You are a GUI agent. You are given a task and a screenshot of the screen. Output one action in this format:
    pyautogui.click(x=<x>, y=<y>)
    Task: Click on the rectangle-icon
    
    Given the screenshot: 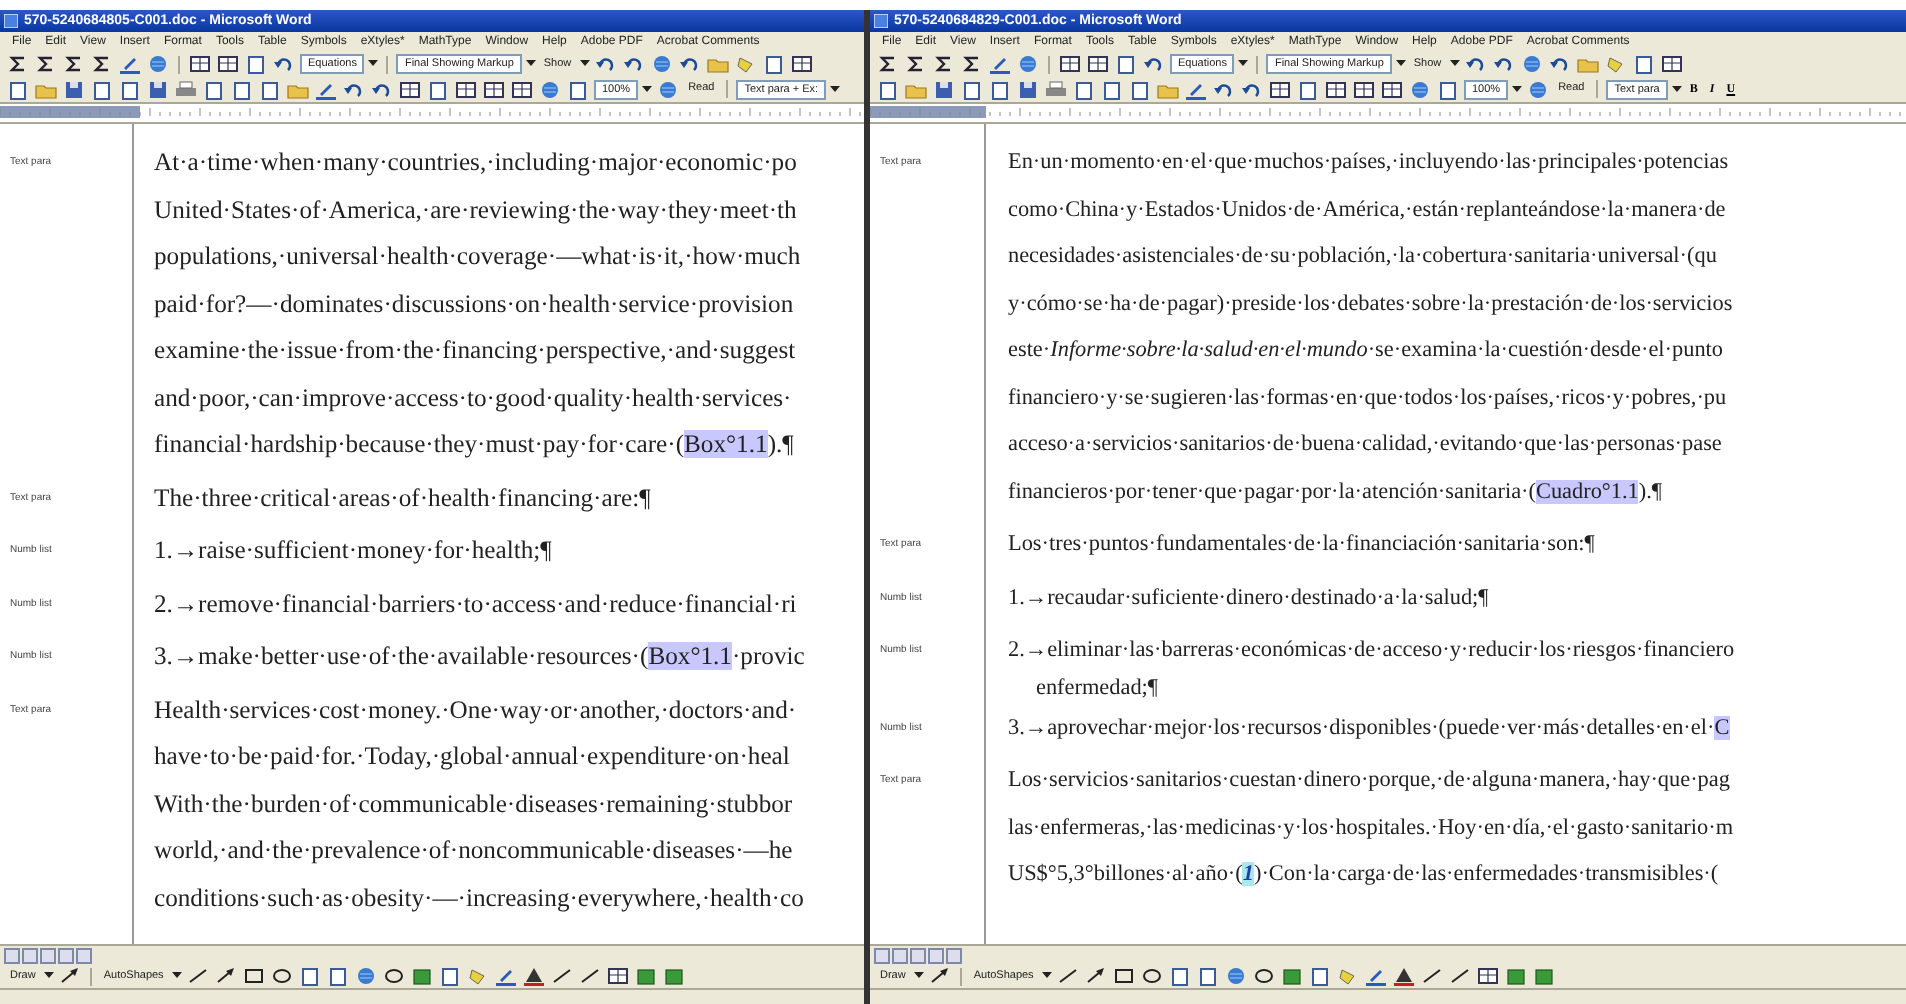 What is the action you would take?
    pyautogui.click(x=253, y=976)
    